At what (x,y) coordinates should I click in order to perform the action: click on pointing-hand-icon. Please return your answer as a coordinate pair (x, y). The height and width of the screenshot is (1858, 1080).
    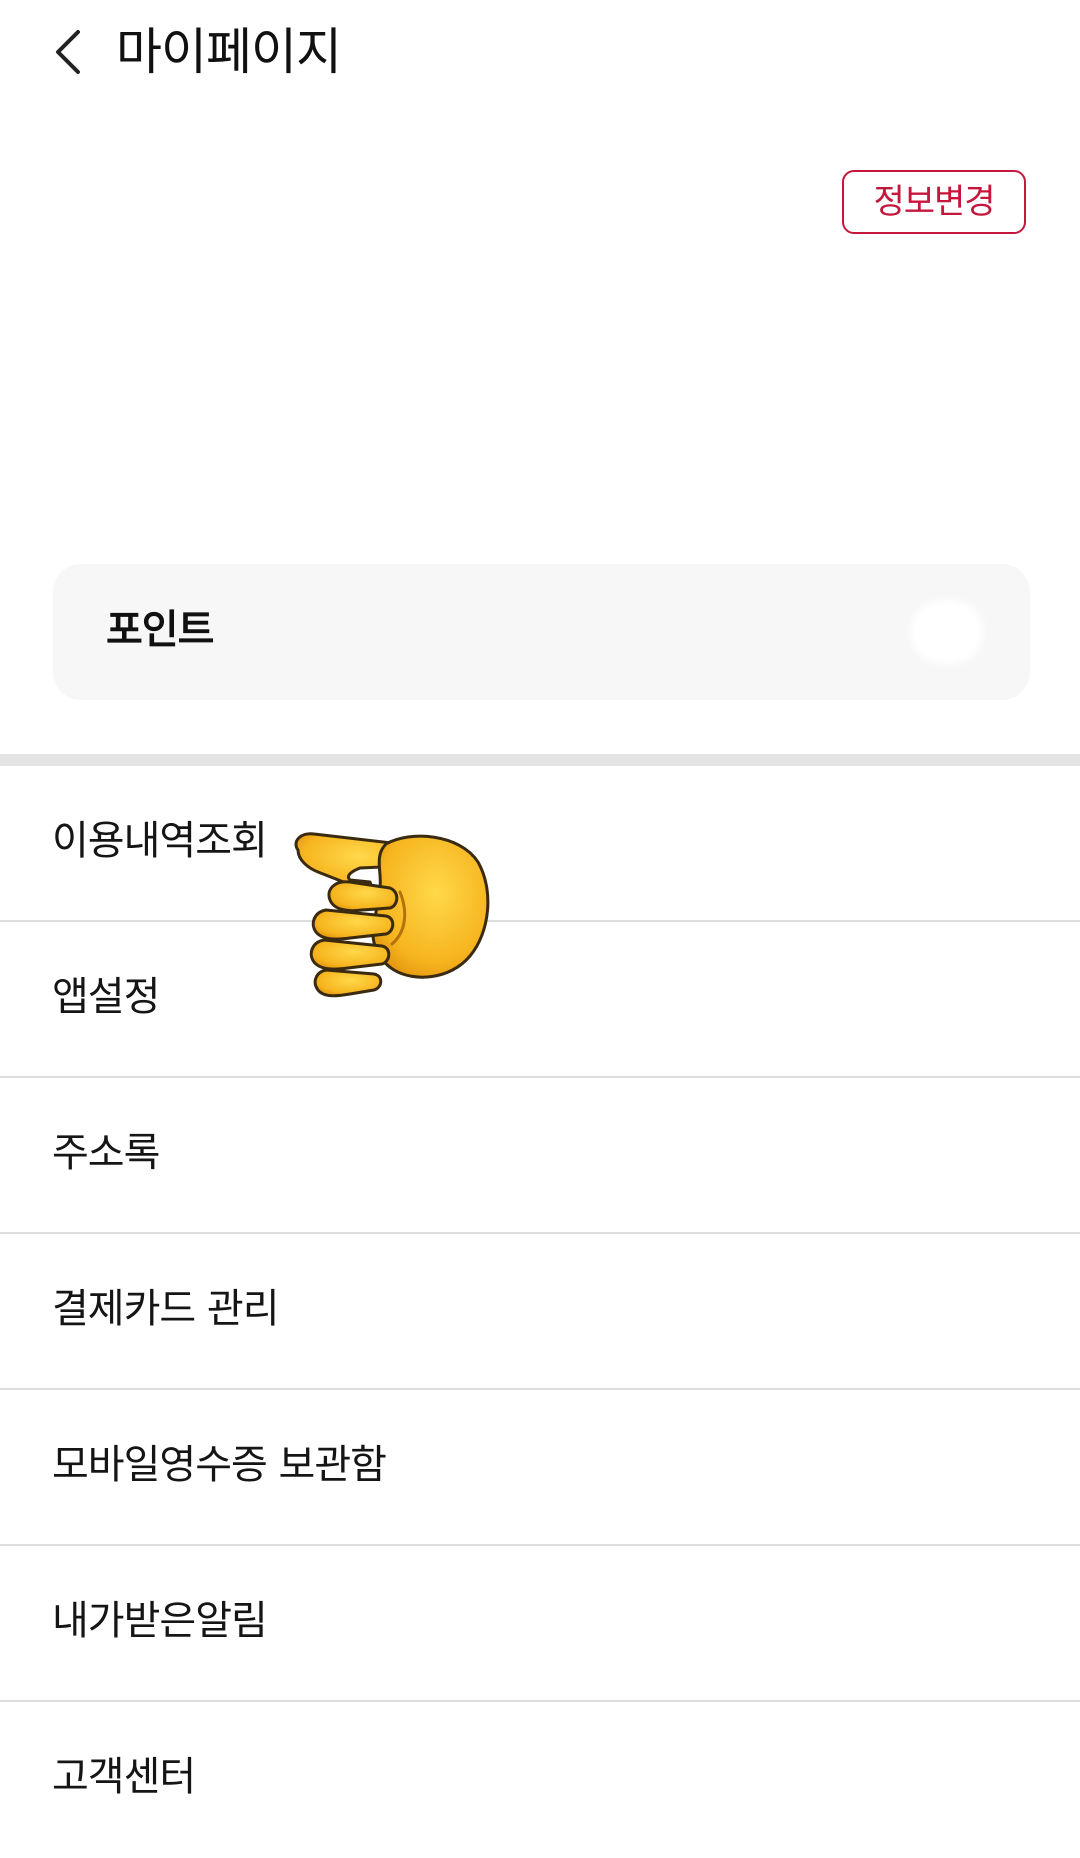
    Looking at the image, I should click on (392, 915).